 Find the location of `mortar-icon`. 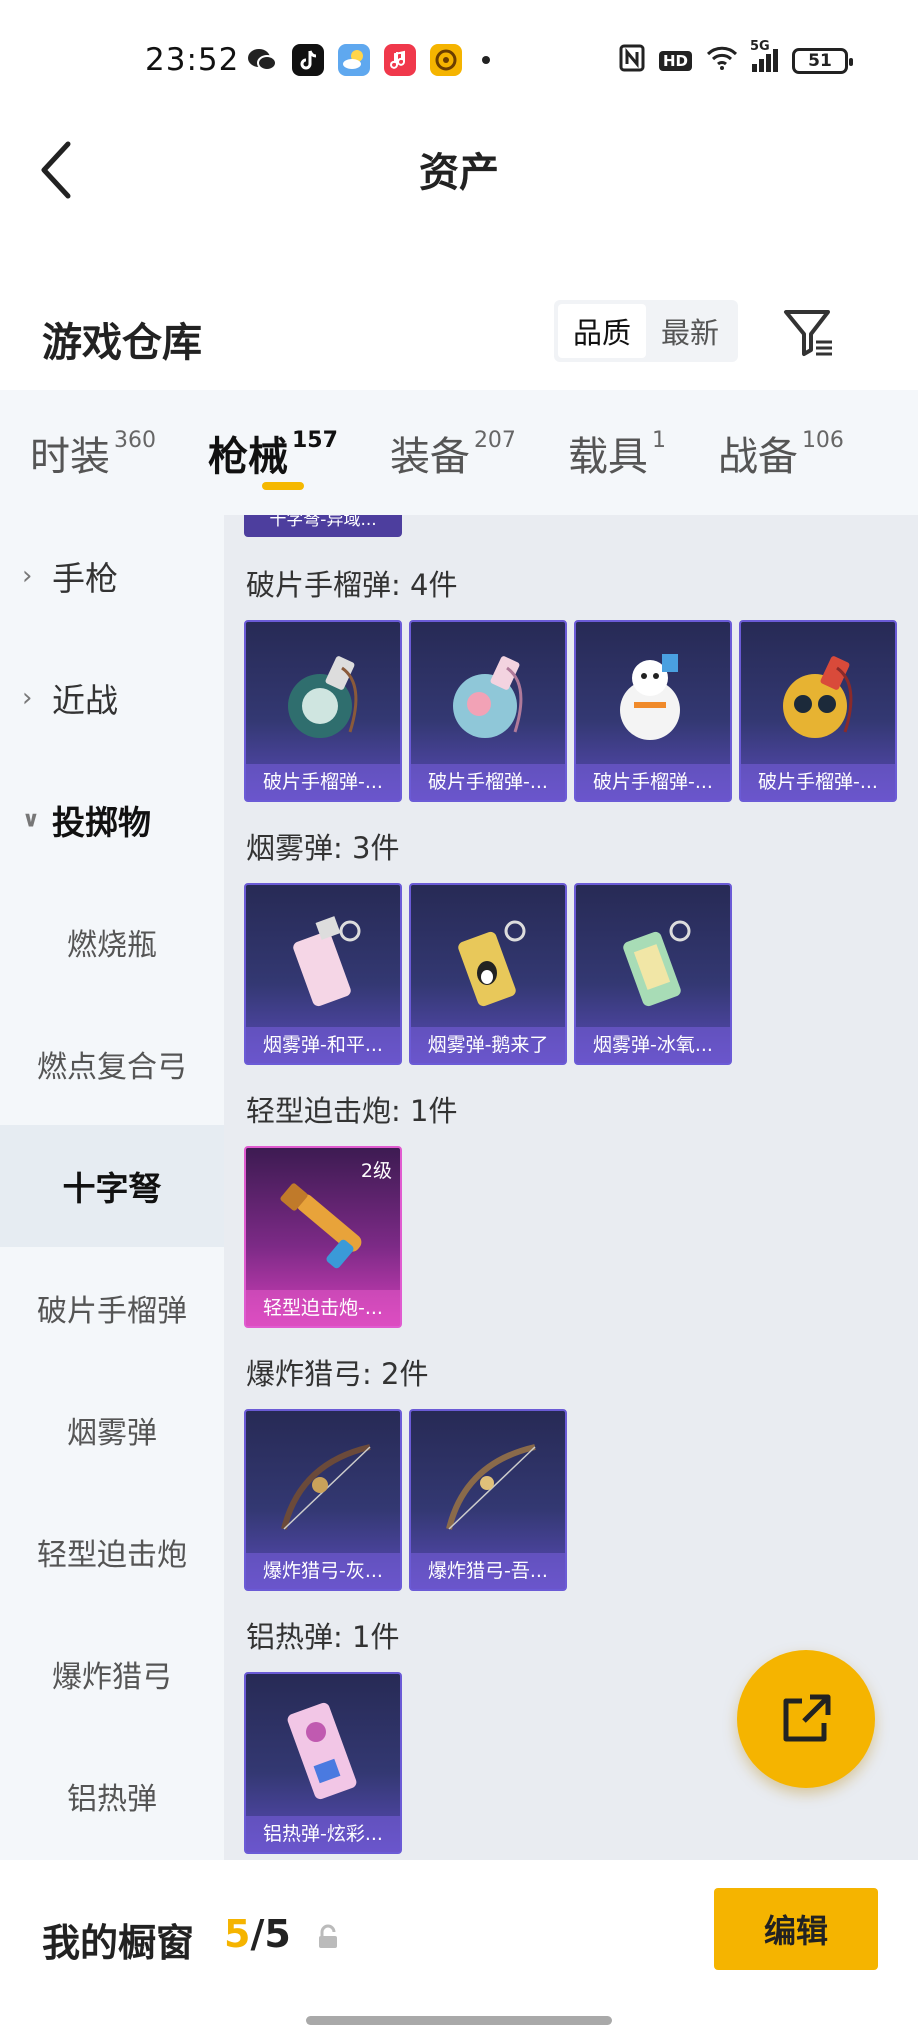

mortar-icon is located at coordinates (321, 1226).